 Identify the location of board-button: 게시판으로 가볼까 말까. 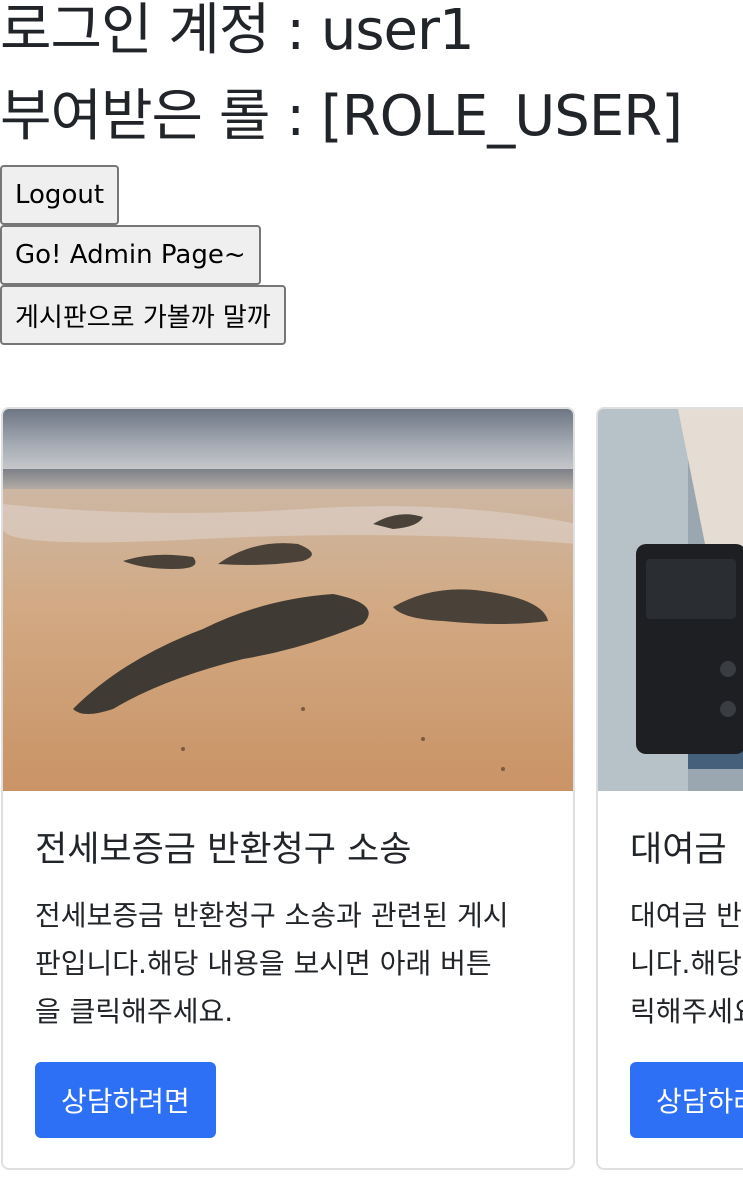
(143, 315).